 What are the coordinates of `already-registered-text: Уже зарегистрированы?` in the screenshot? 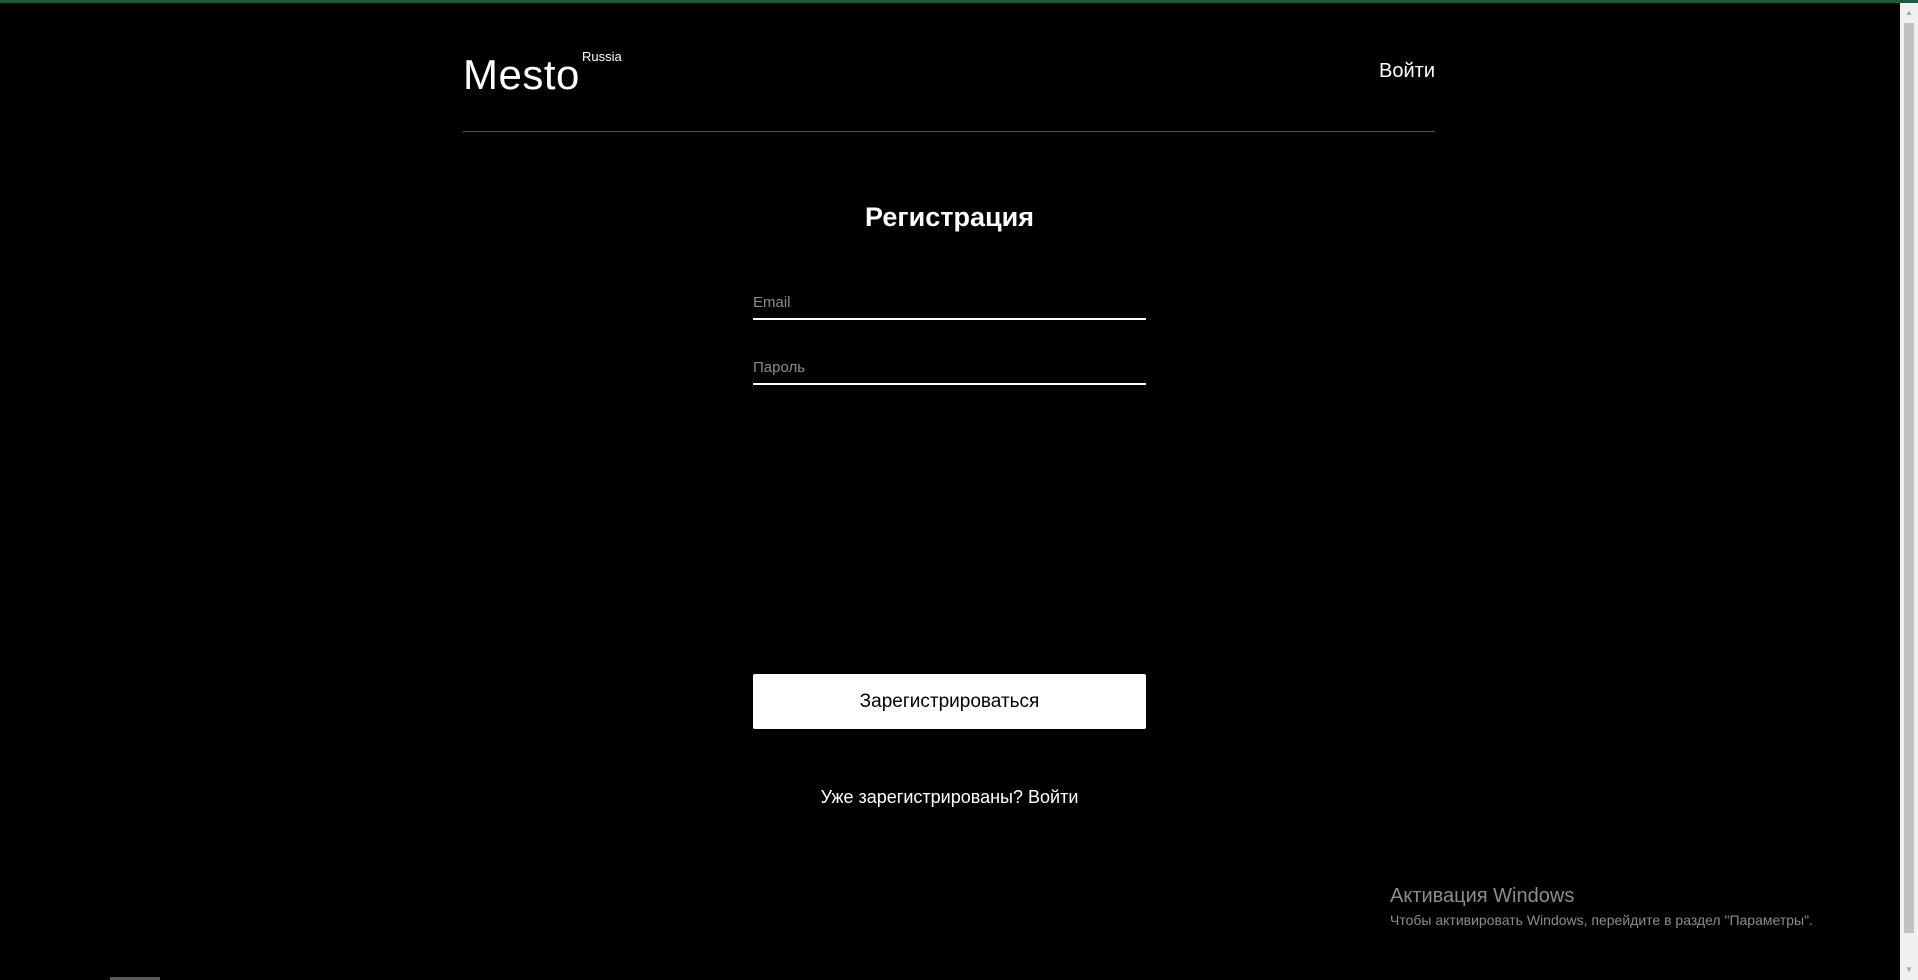 It's located at (921, 797).